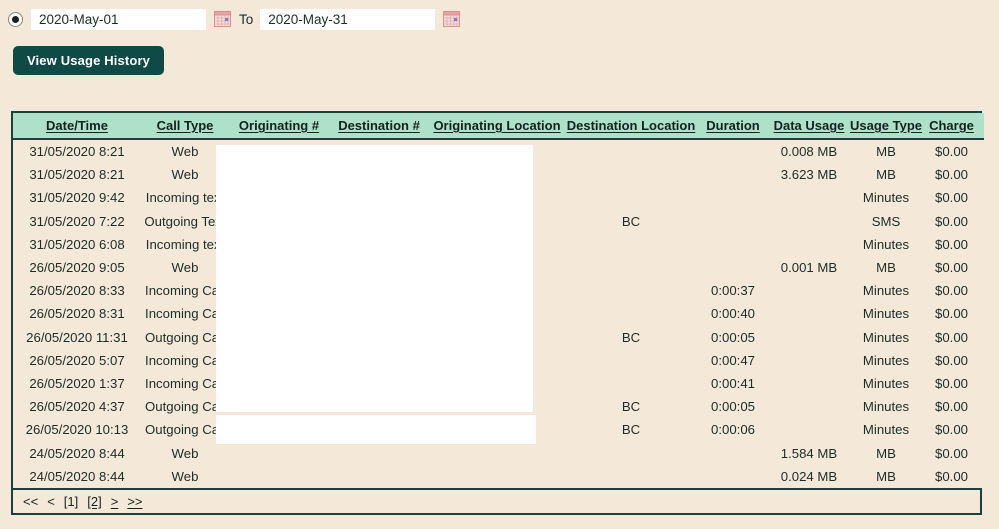 This screenshot has height=529, width=999. I want to click on blank-overlay-panel-secondary, so click(376, 429).